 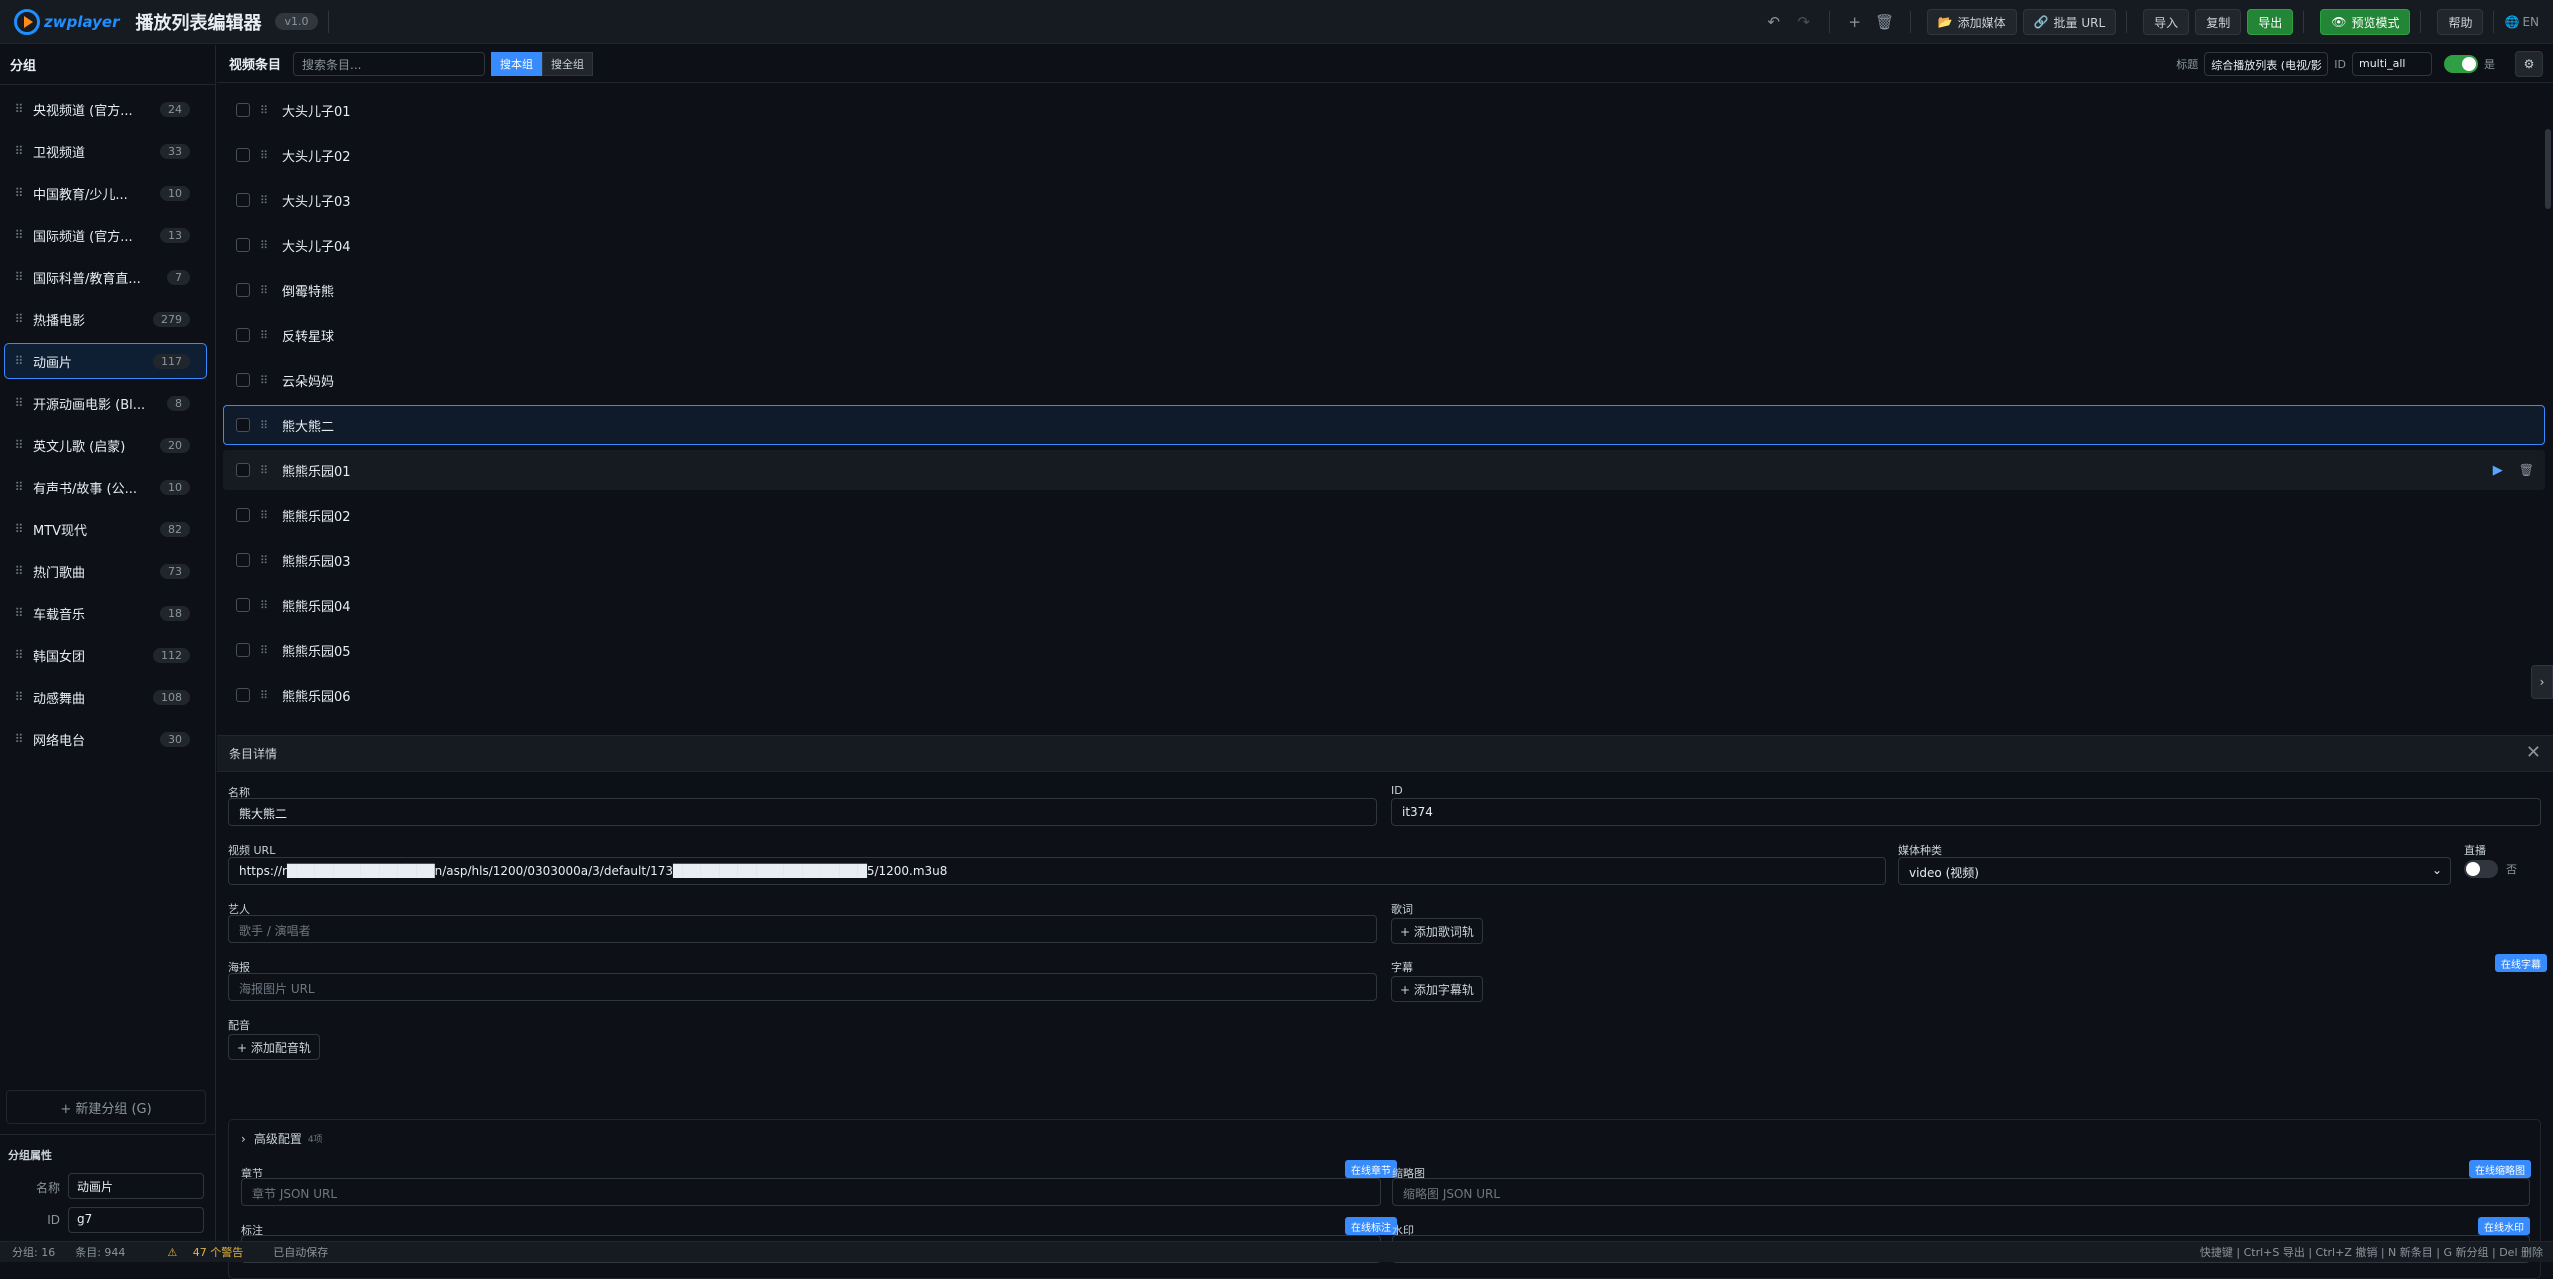 I want to click on new-group-button: + 新建分组 (G), so click(x=106, y=1107).